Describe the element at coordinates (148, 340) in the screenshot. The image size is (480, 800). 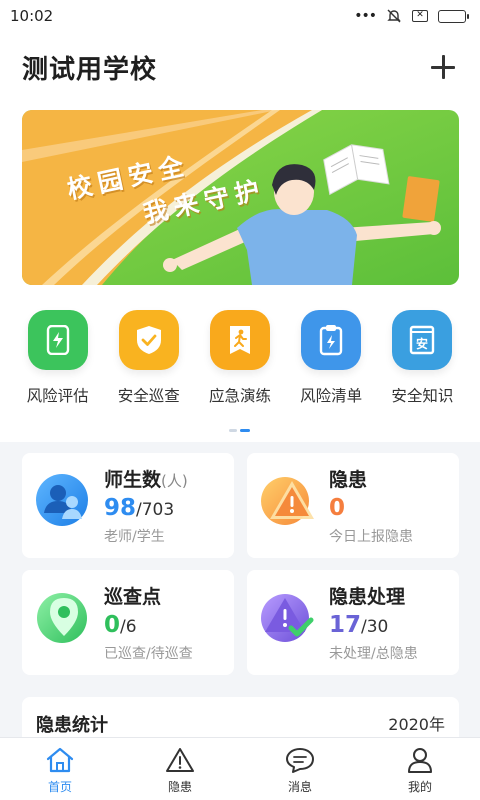
I see `shield-check-icon` at that location.